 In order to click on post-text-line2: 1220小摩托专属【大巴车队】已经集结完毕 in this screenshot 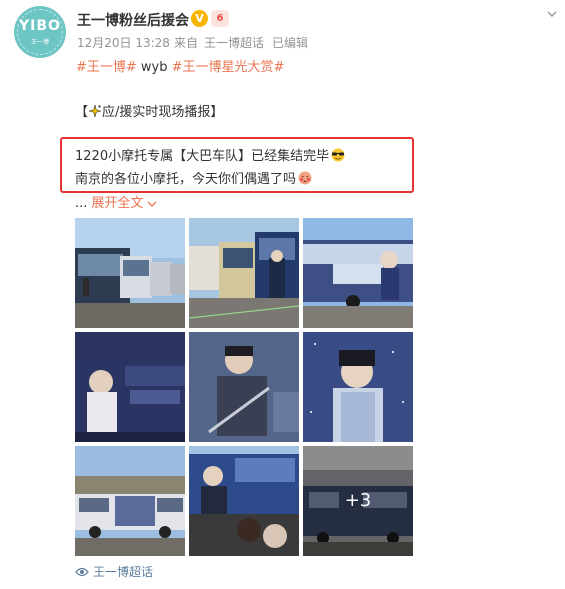, I will do `click(210, 154)`.